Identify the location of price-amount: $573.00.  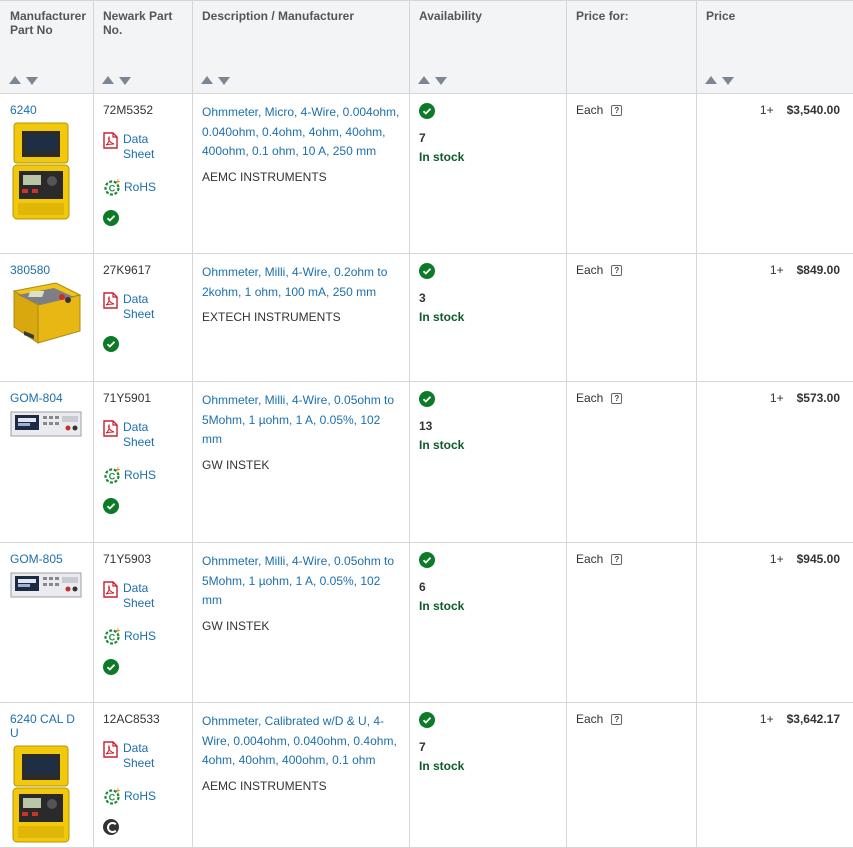
(818, 398).